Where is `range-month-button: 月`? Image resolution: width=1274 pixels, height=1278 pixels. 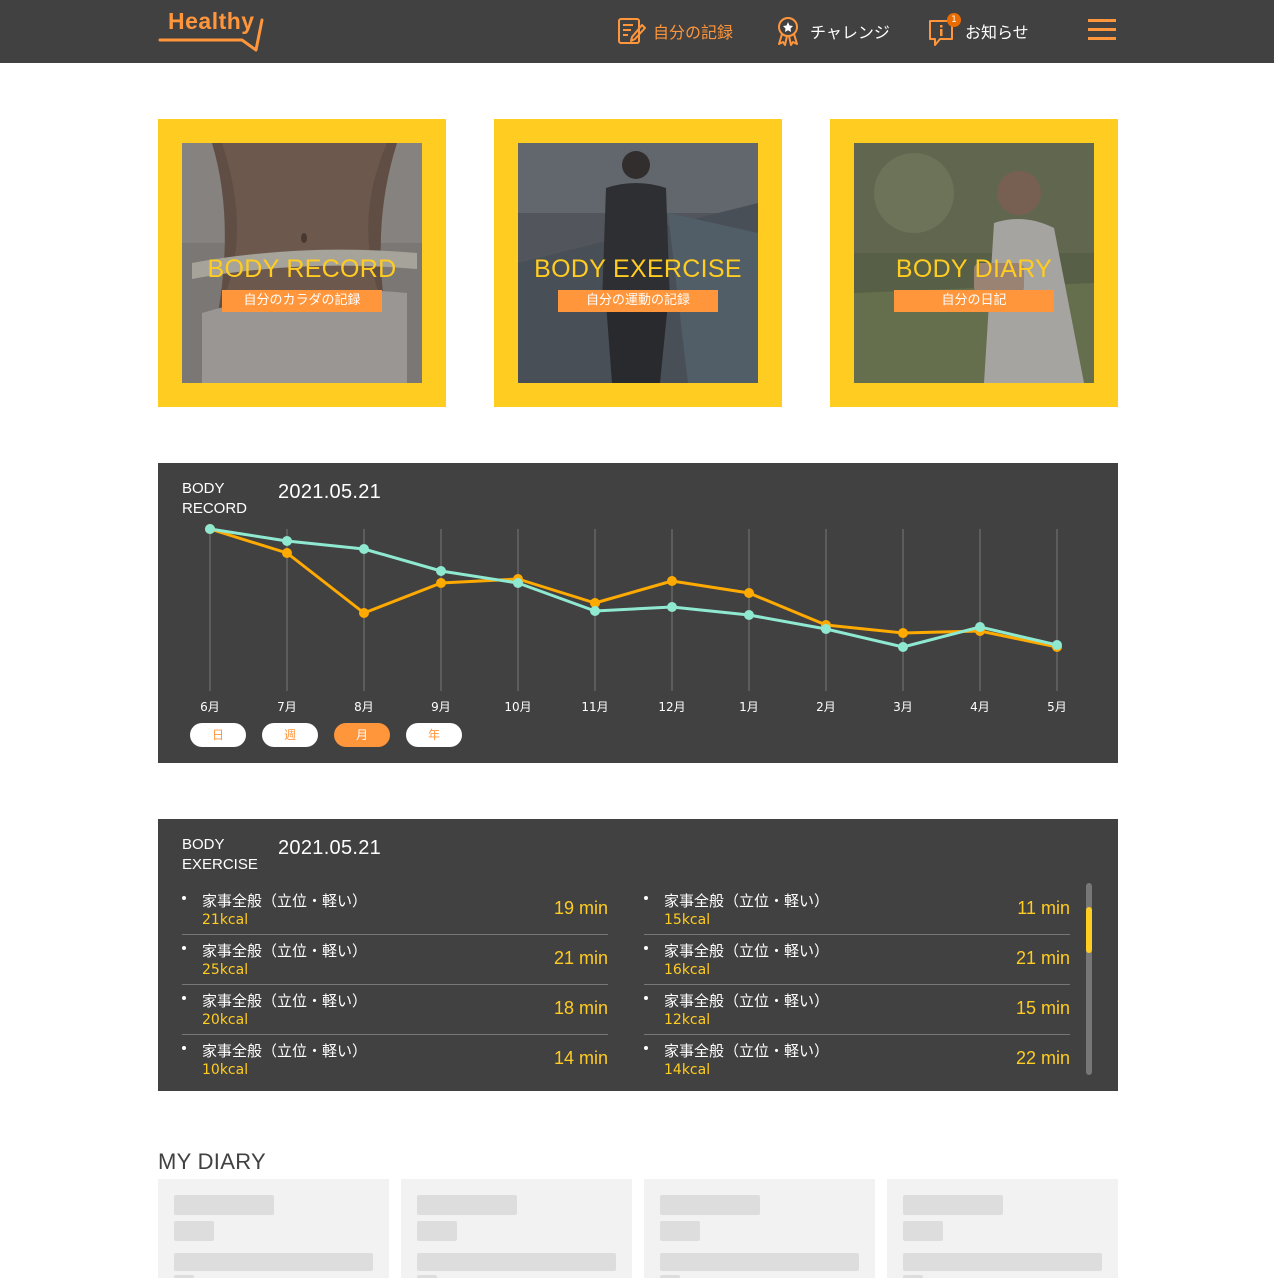
range-month-button: 月 is located at coordinates (362, 735).